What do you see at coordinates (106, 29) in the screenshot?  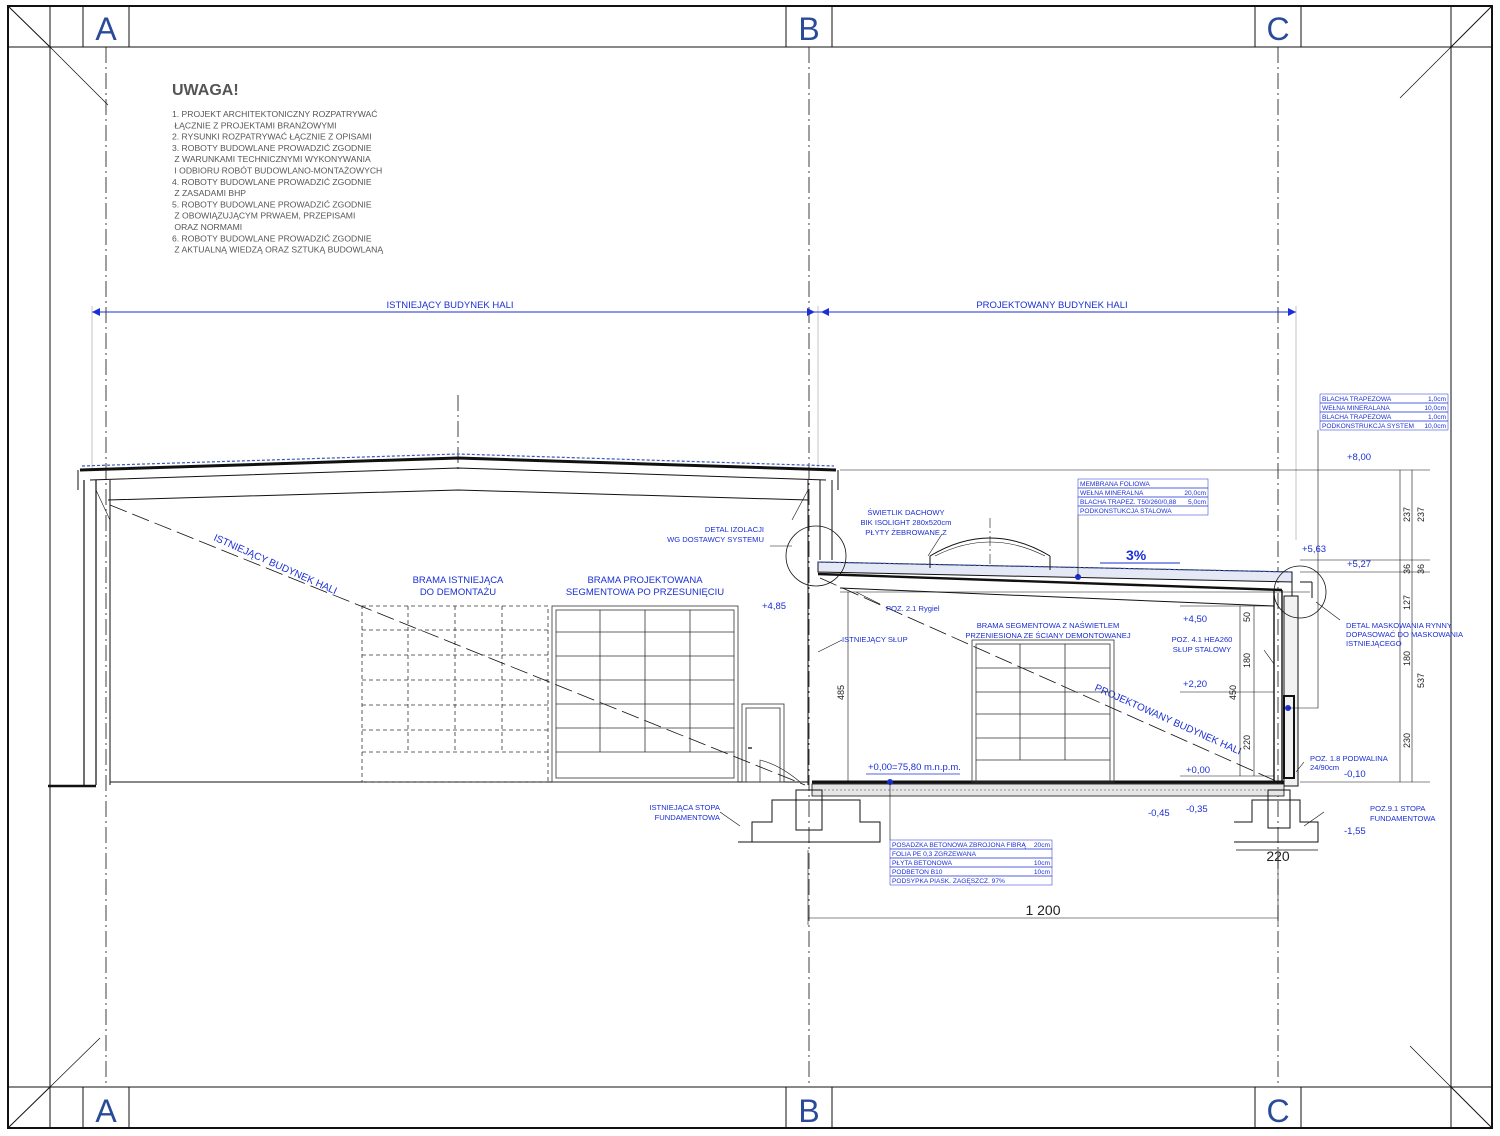 I see `axis-label-a-top: A` at bounding box center [106, 29].